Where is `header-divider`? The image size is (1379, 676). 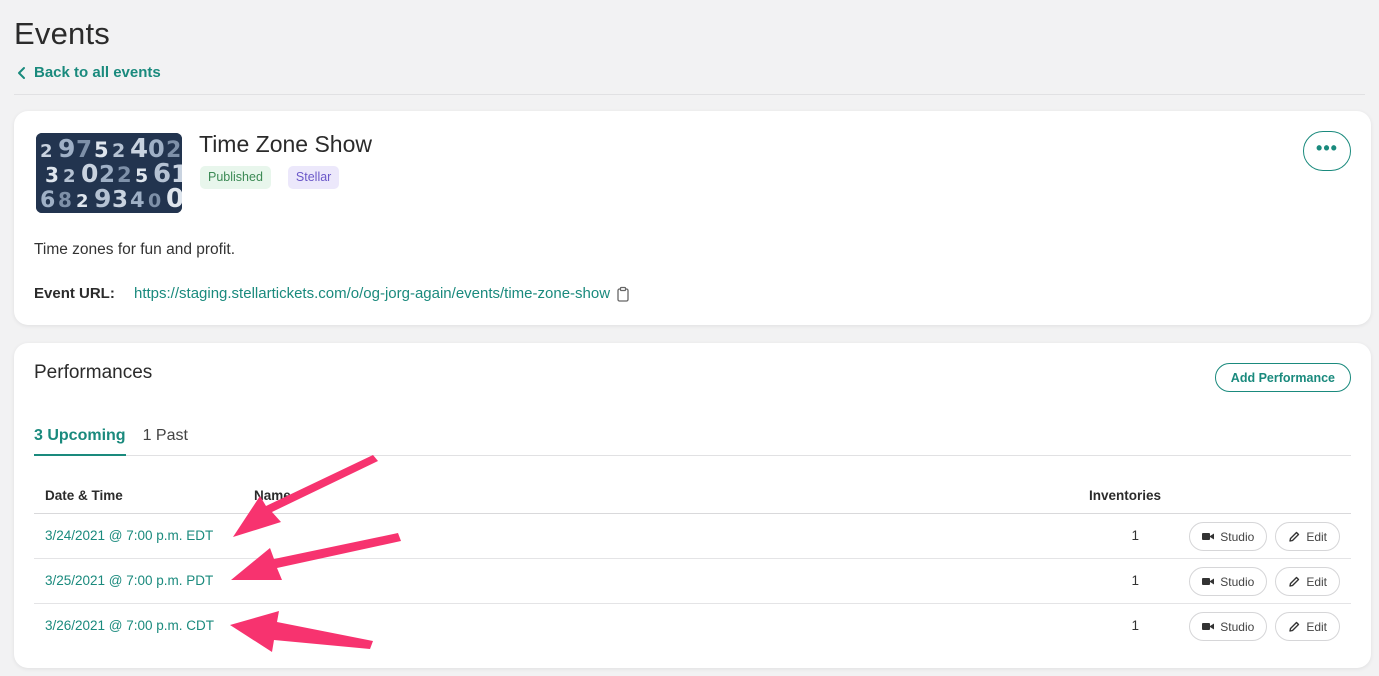
header-divider is located at coordinates (689, 94).